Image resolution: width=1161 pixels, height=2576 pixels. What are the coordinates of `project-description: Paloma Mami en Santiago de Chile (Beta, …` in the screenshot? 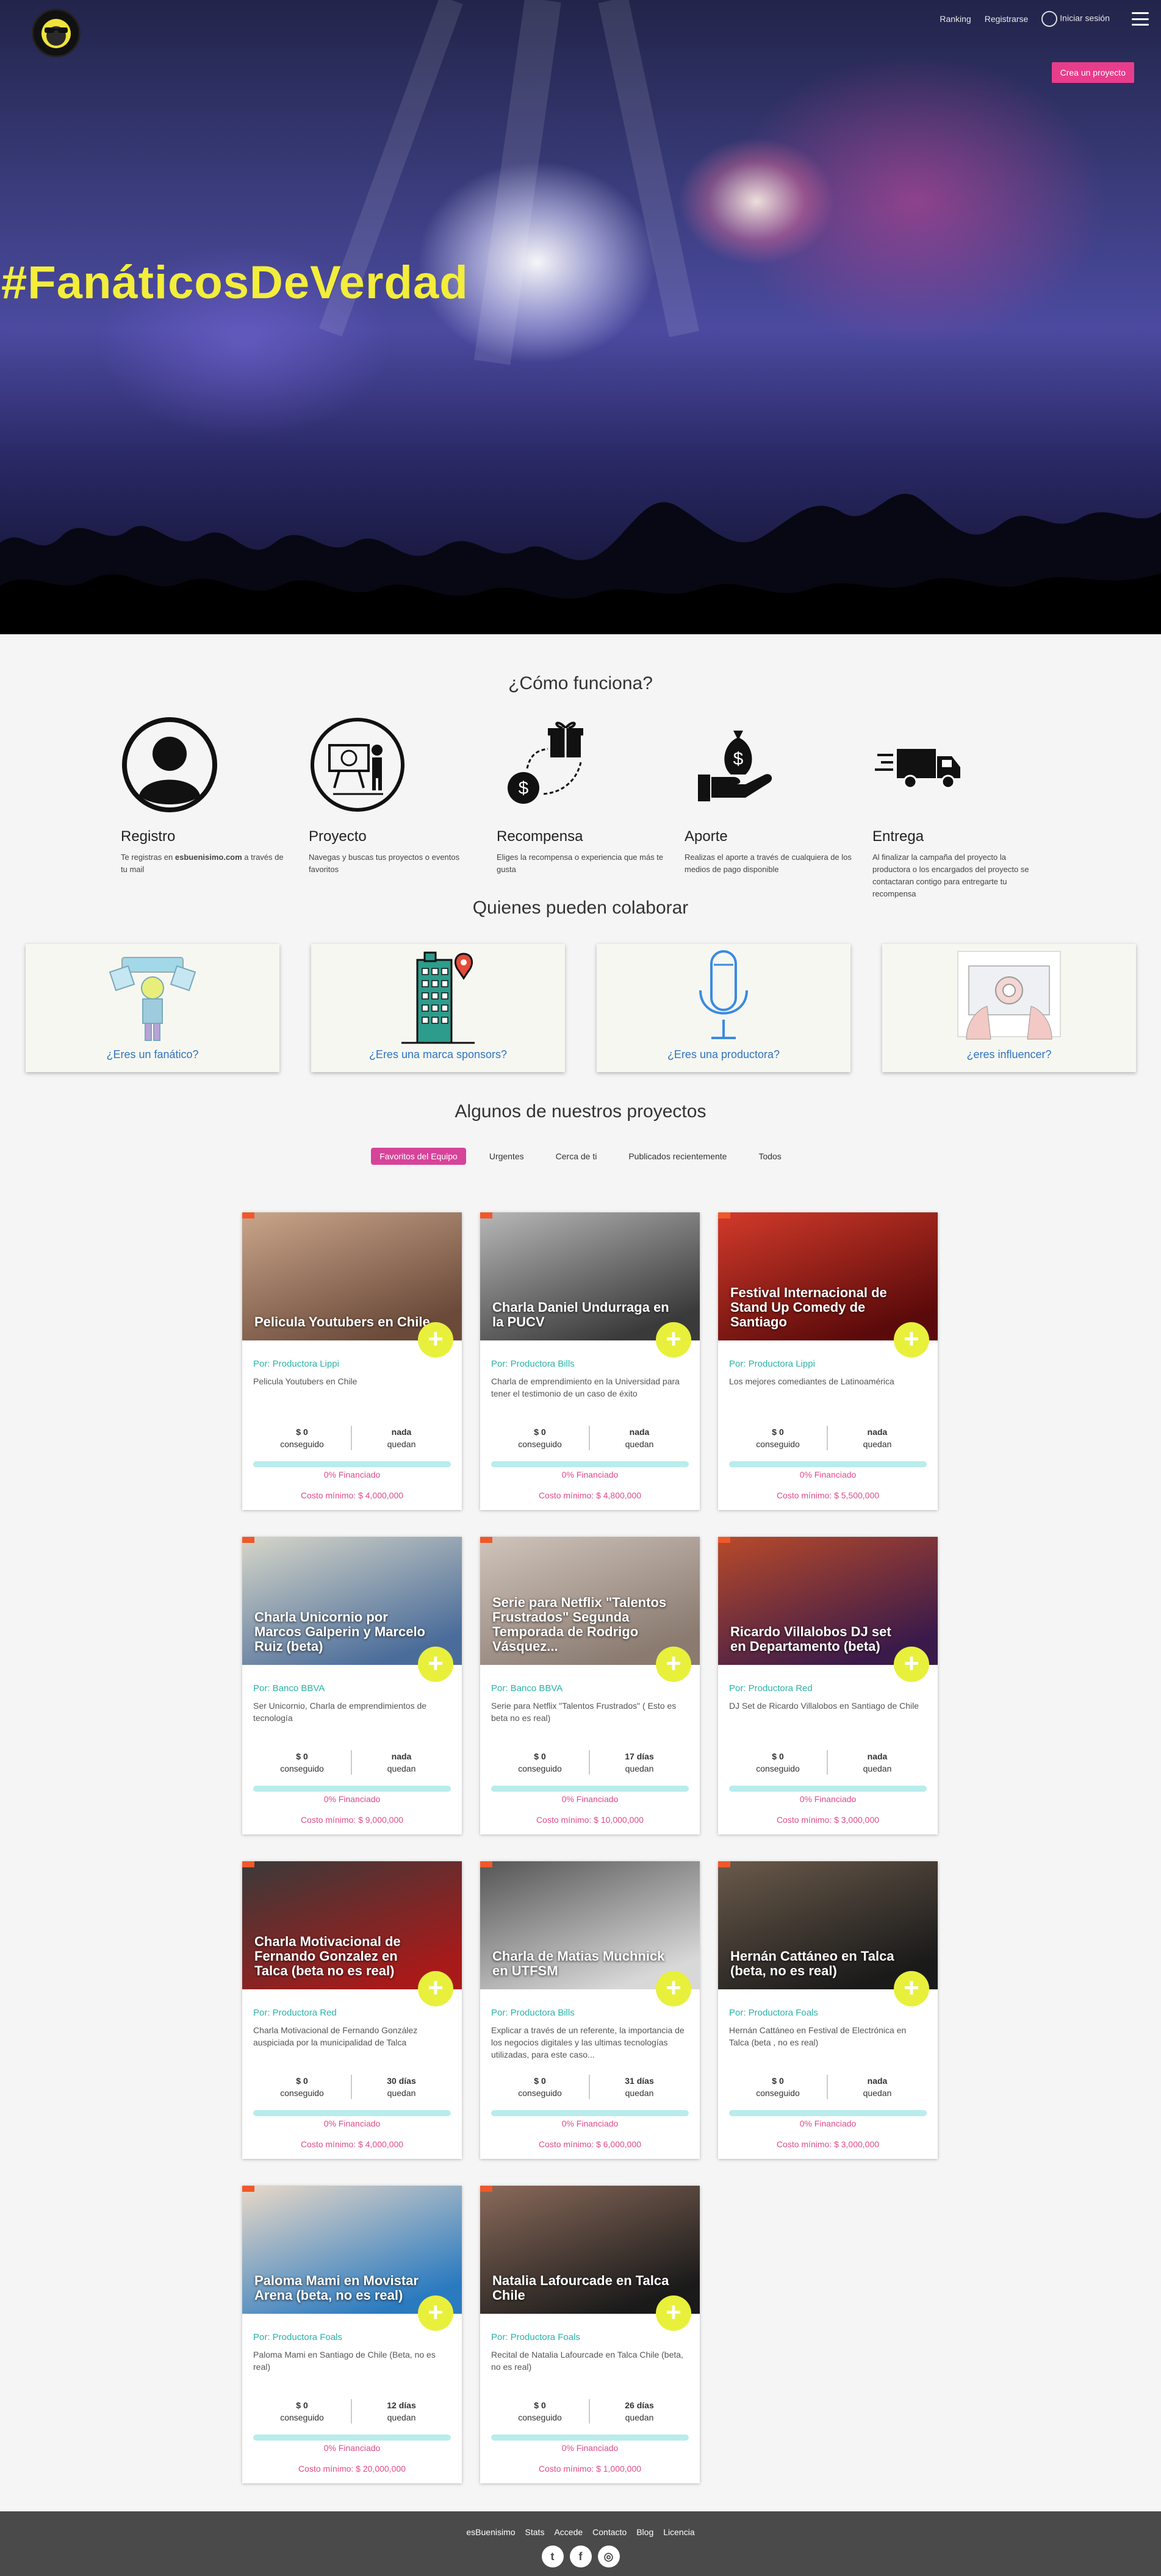 It's located at (344, 2361).